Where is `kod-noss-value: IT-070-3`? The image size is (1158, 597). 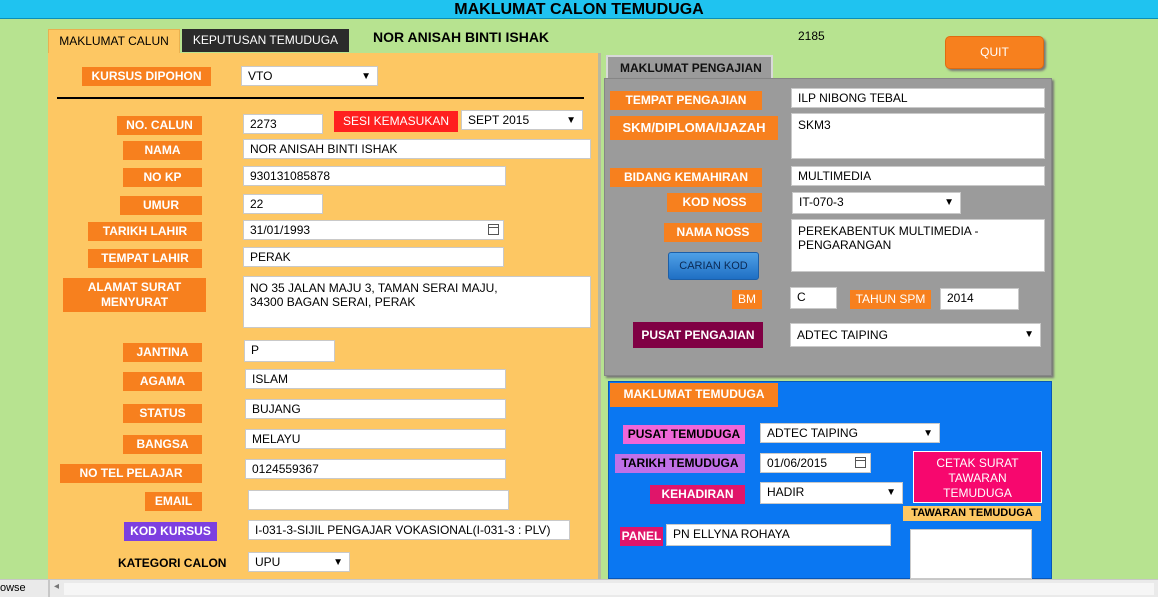 kod-noss-value: IT-070-3 is located at coordinates (821, 202).